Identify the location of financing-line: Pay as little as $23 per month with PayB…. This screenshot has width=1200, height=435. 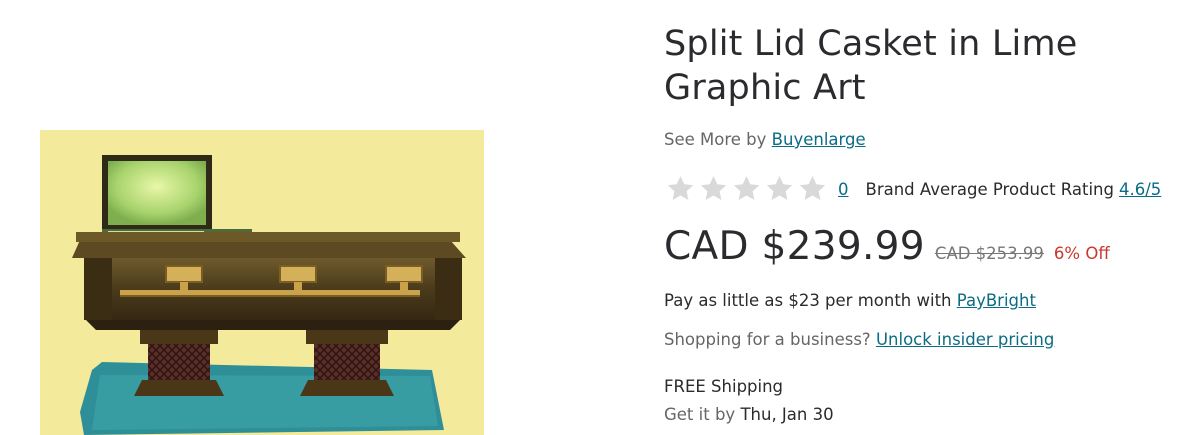
(850, 301).